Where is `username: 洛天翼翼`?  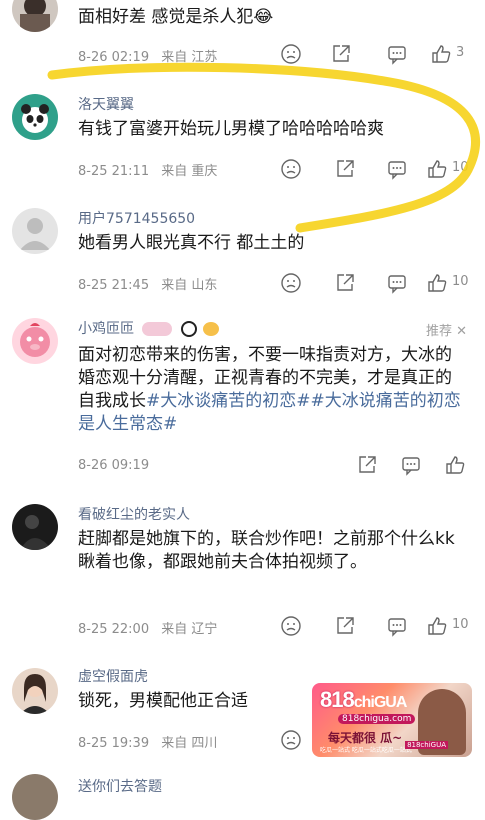
username: 洛天翼翼 is located at coordinates (106, 104).